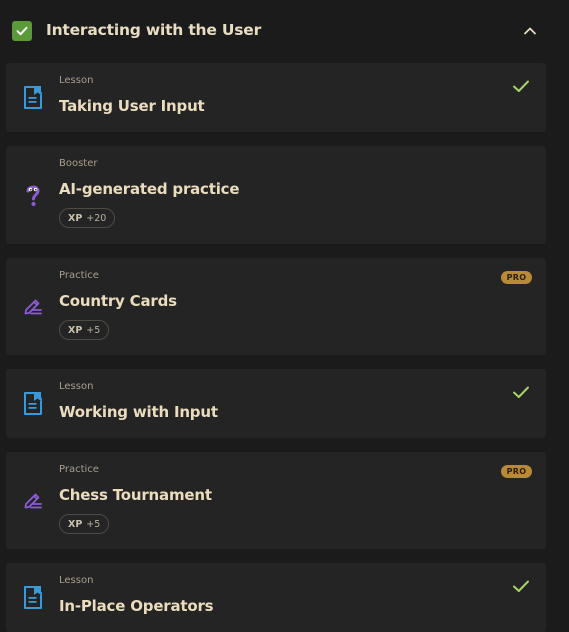 The image size is (569, 632). Describe the element at coordinates (276, 403) in the screenshot. I see `lesson-card-working-with-input: Lesson Working with Input` at that location.